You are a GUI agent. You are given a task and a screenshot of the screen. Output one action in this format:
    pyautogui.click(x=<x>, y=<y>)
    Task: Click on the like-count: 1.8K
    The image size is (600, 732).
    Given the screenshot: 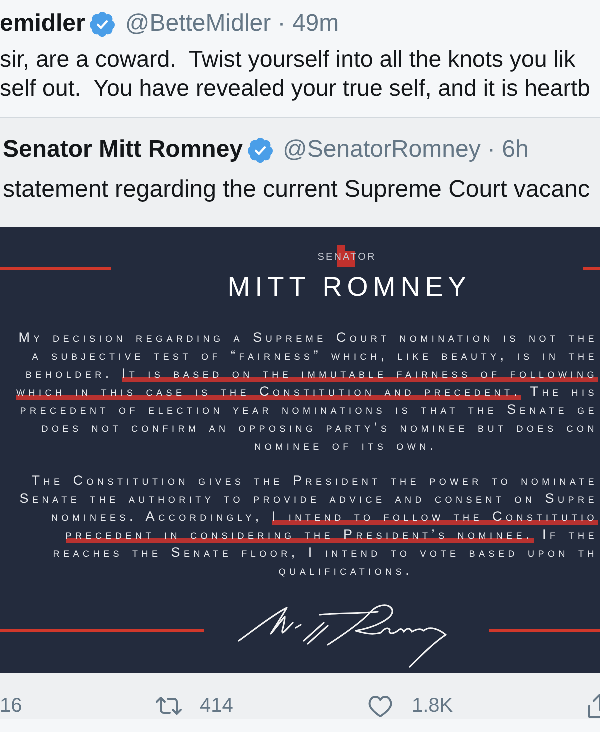 What is the action you would take?
    pyautogui.click(x=433, y=706)
    